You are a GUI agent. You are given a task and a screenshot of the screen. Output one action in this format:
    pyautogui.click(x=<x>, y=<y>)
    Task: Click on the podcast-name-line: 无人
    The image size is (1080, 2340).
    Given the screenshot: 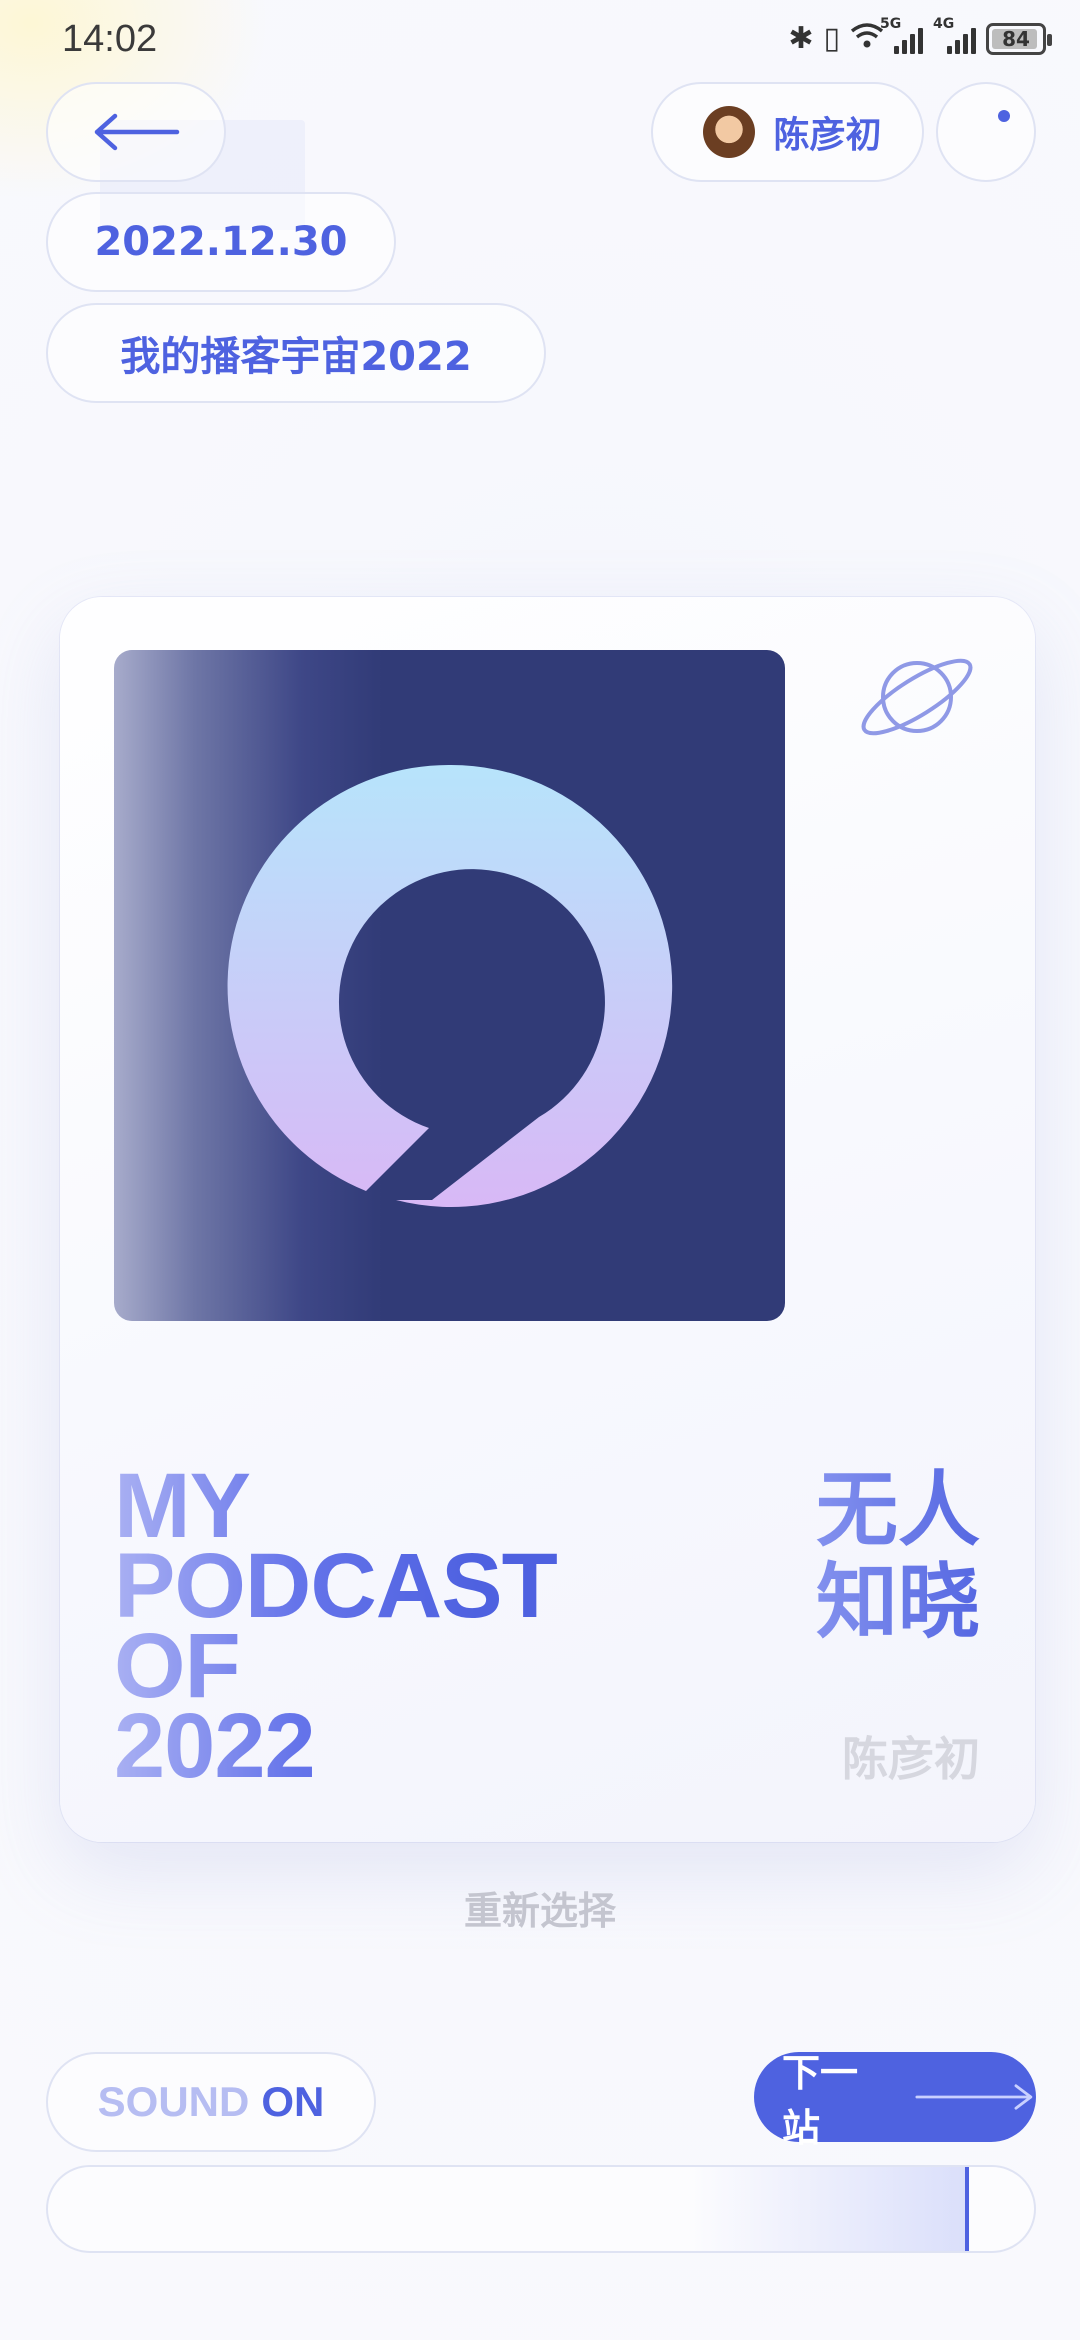 What is the action you would take?
    pyautogui.click(x=897, y=1510)
    